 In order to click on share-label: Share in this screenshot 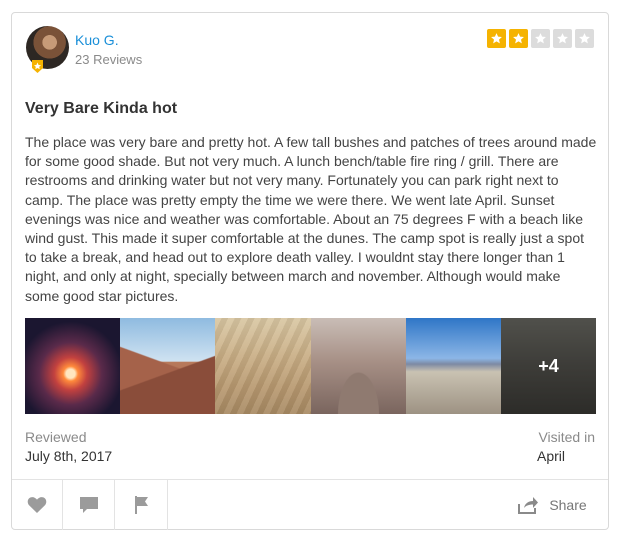, I will do `click(568, 505)`.